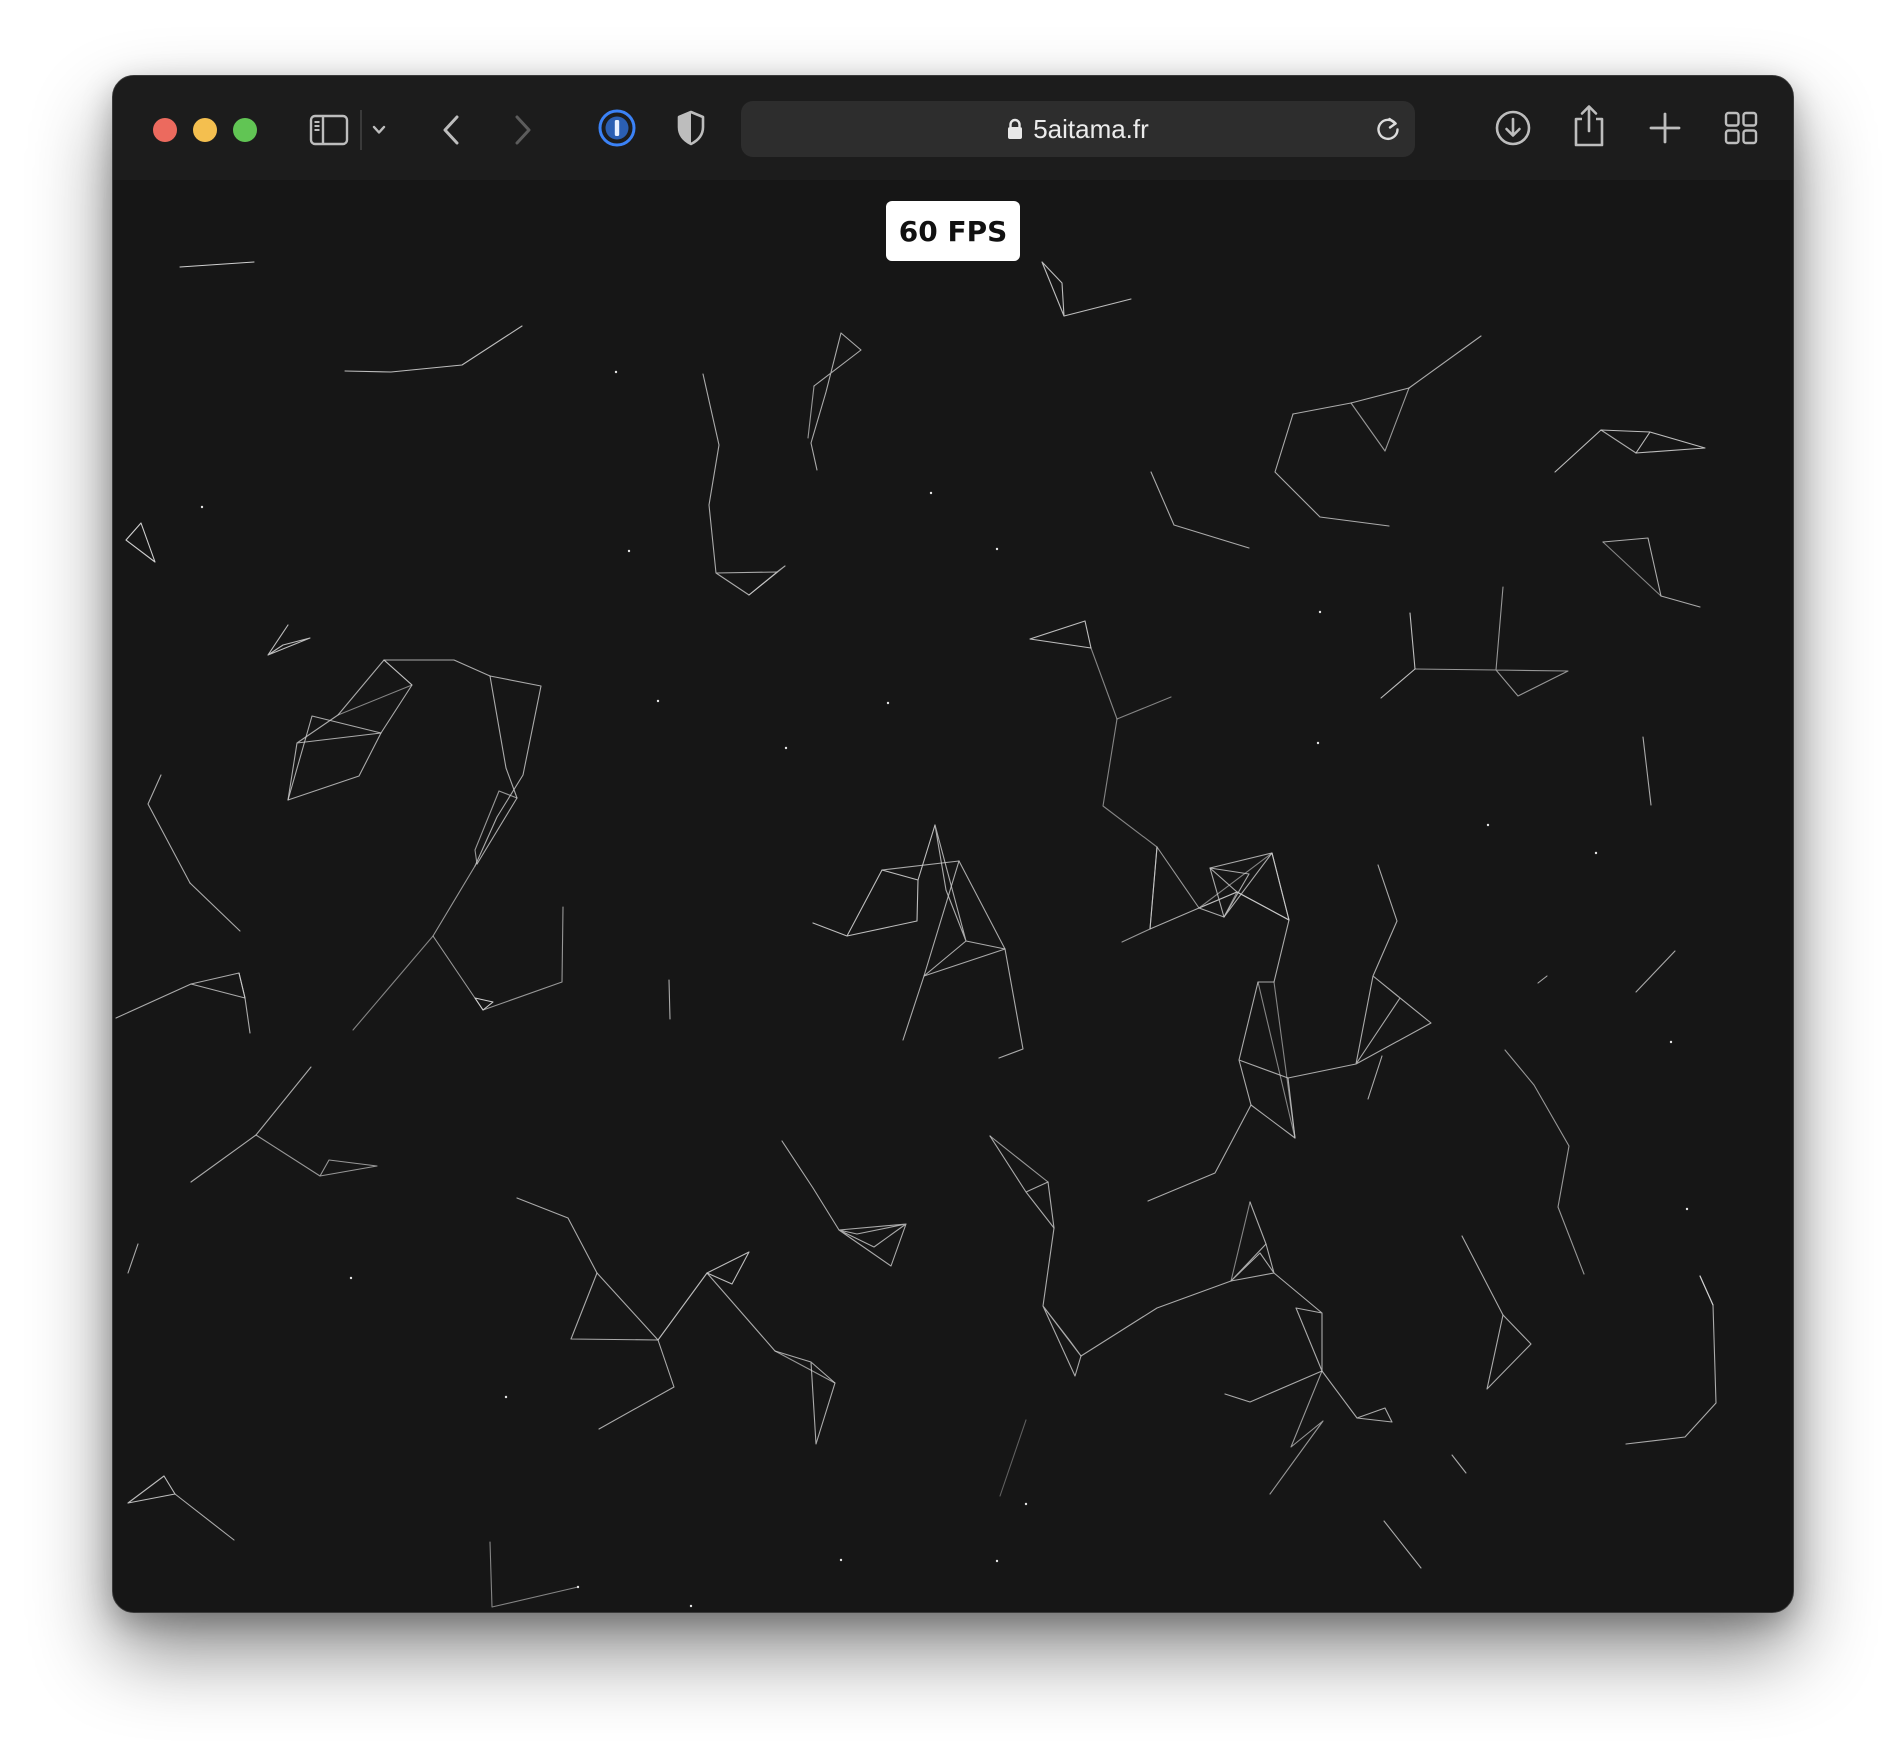 The width and height of the screenshot is (1904, 1760). Describe the element at coordinates (245, 130) in the screenshot. I see `zoom-window-button` at that location.